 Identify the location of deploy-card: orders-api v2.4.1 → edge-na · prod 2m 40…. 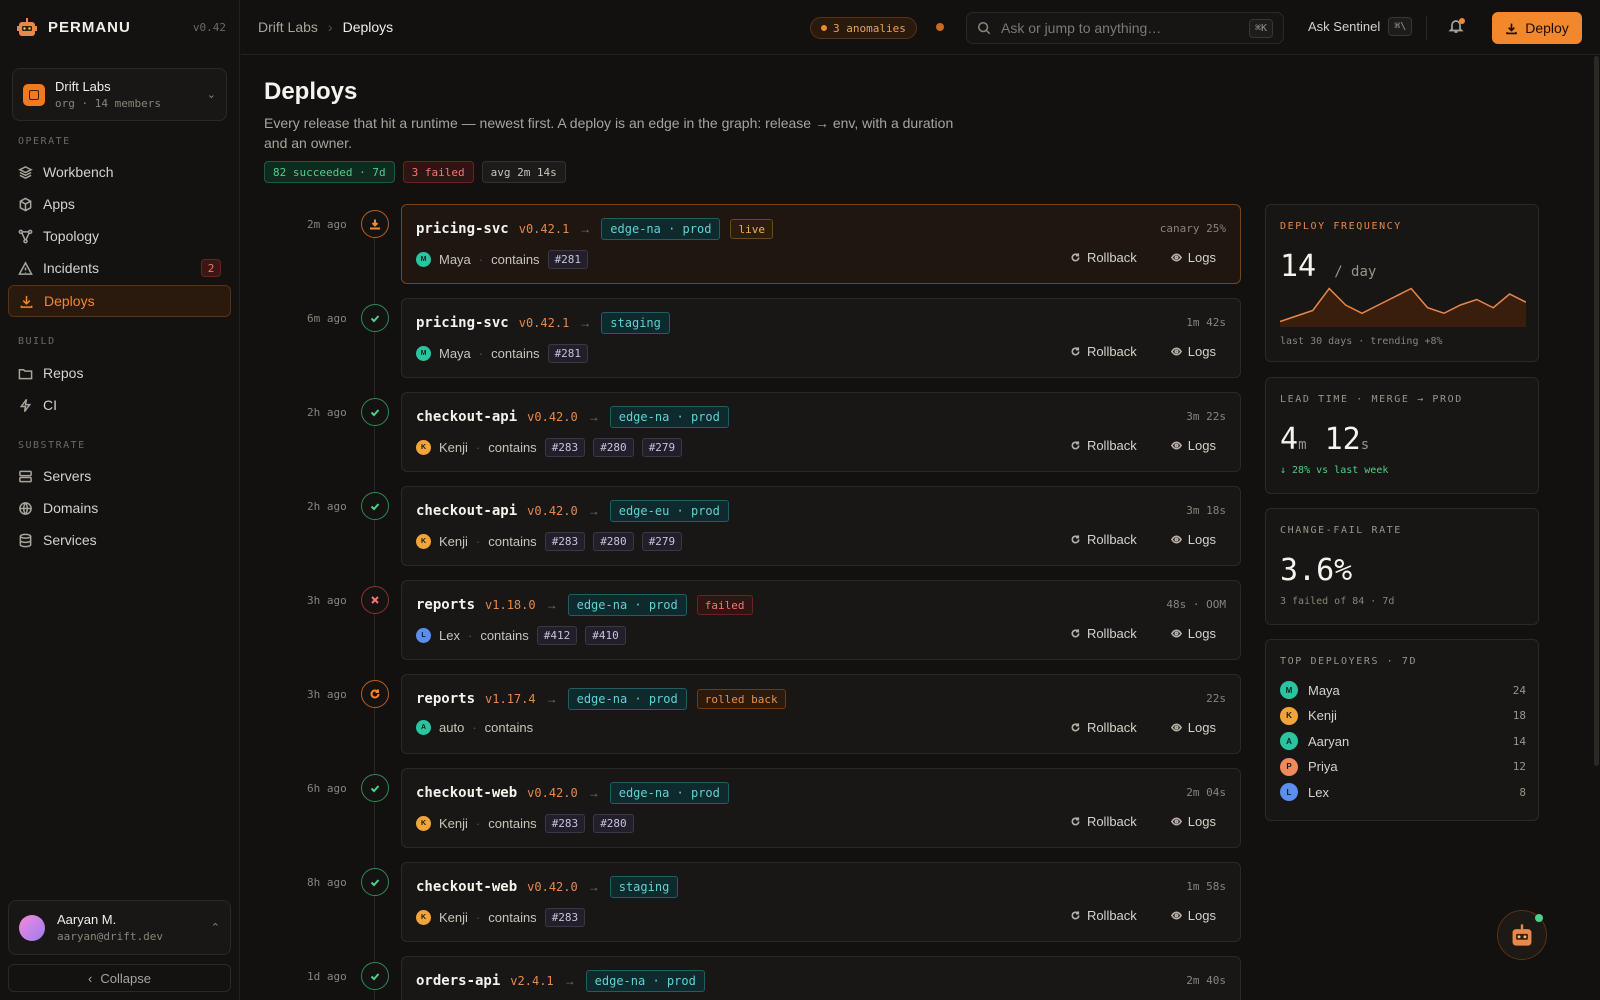
(821, 978).